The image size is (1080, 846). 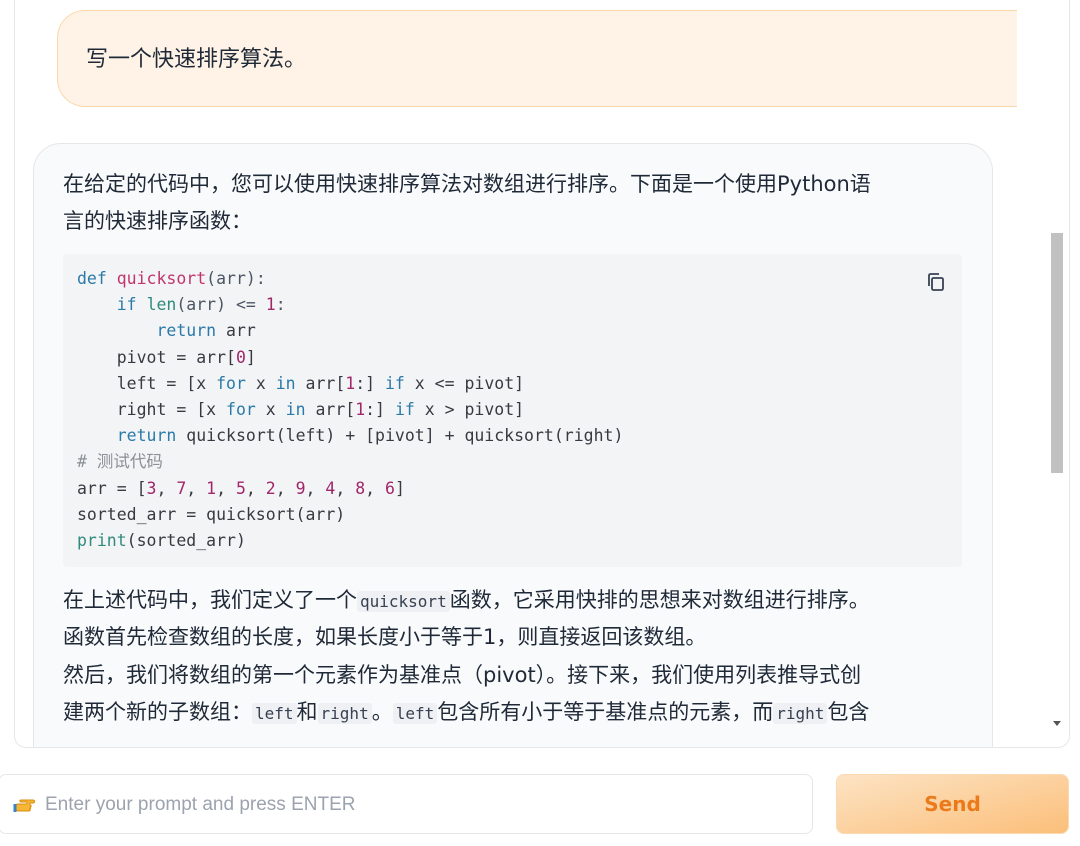 What do you see at coordinates (350, 462) in the screenshot?
I see `code-line: # 测试代码` at bounding box center [350, 462].